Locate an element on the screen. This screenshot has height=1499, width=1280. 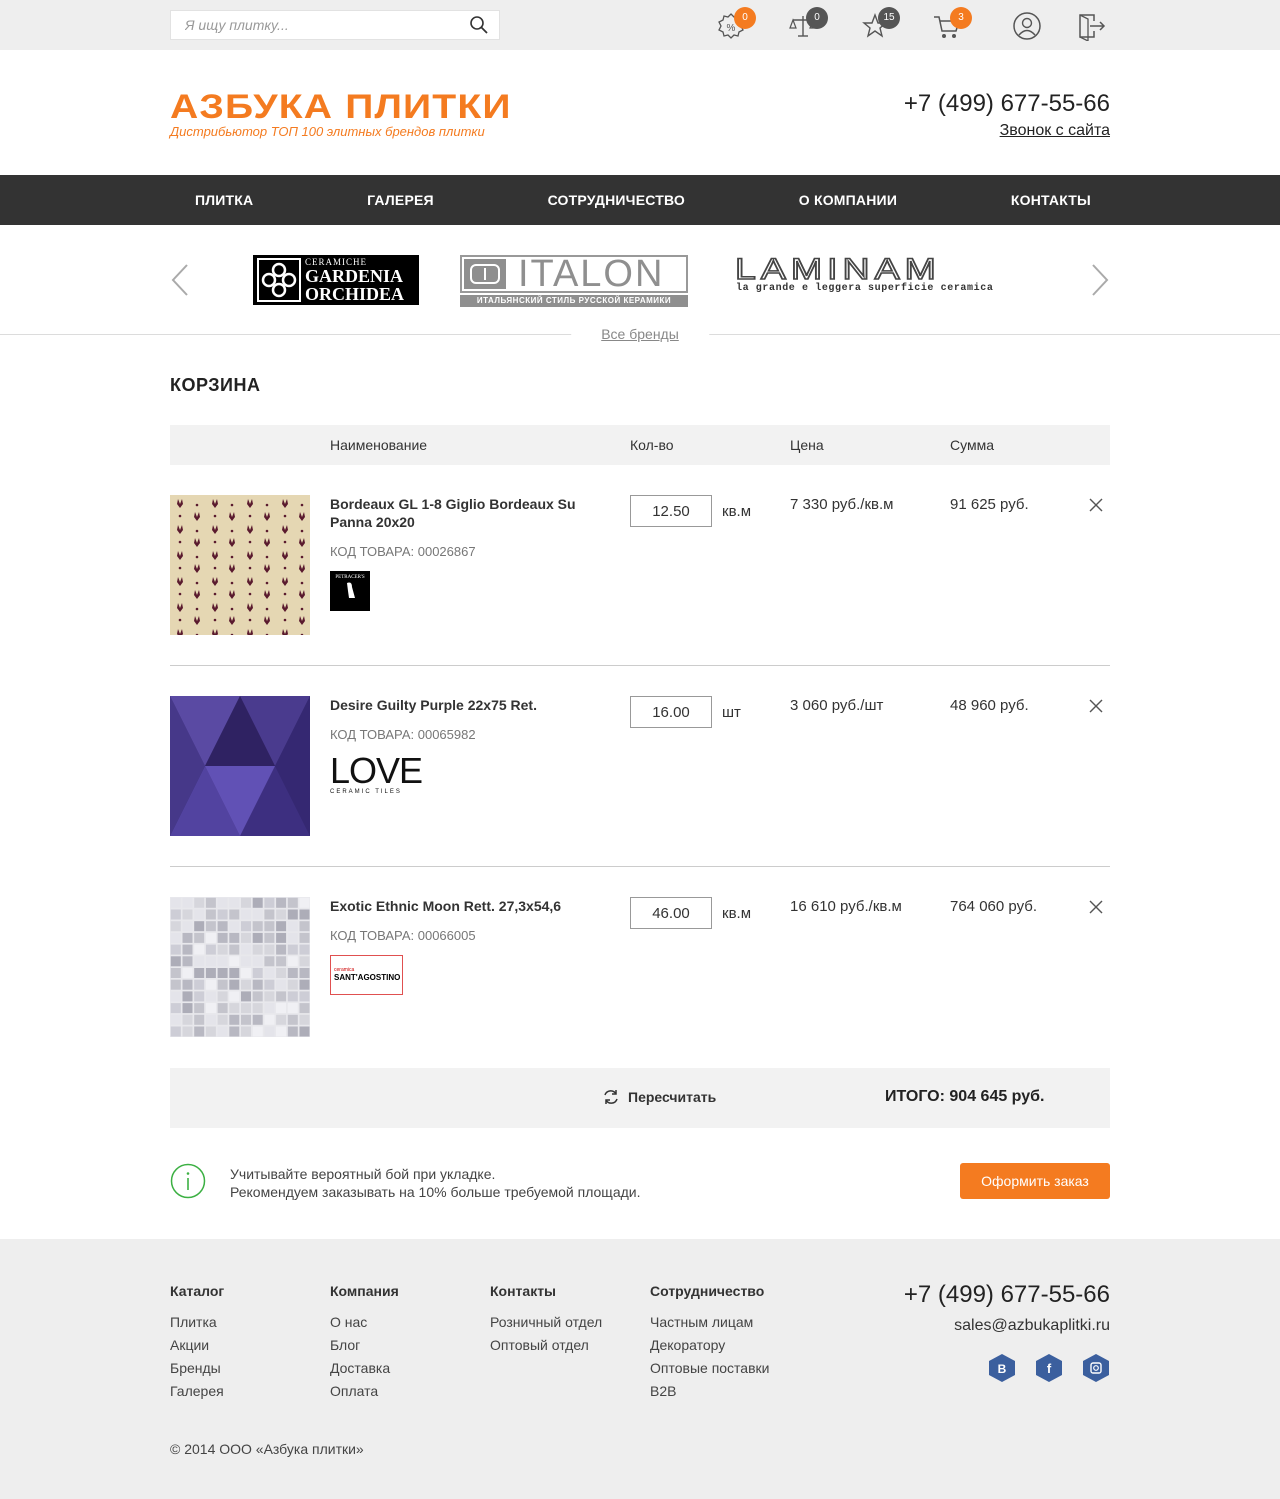
info-icon is located at coordinates (188, 1181).